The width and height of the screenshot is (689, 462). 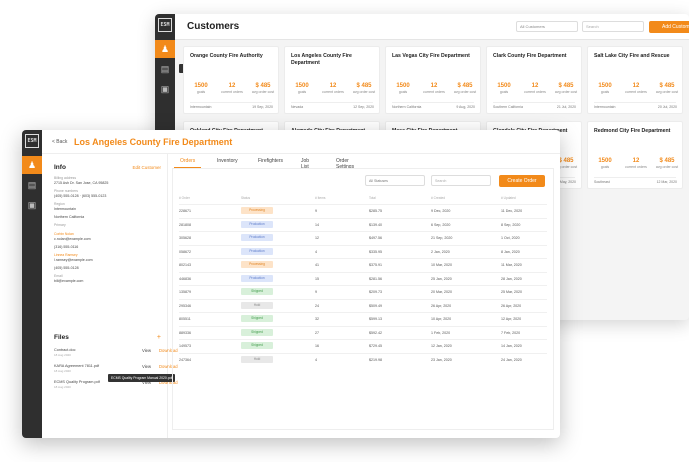 What do you see at coordinates (159, 337) in the screenshot?
I see `add-file-button: +` at bounding box center [159, 337].